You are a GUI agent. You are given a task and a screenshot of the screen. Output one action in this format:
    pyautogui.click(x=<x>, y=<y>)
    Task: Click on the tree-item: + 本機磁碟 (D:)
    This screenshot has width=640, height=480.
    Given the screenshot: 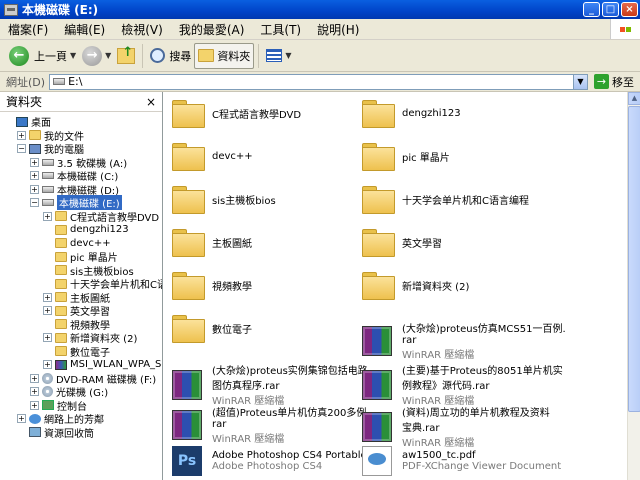 What is the action you would take?
    pyautogui.click(x=81, y=190)
    